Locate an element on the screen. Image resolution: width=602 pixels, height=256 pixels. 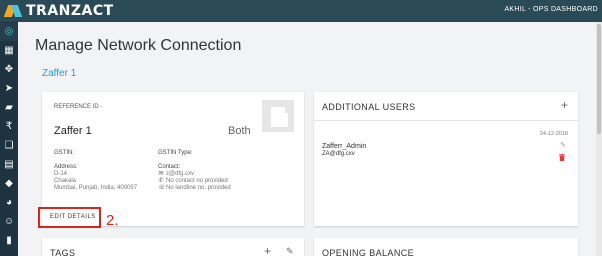
documents-icon: ❏ is located at coordinates (9, 145).